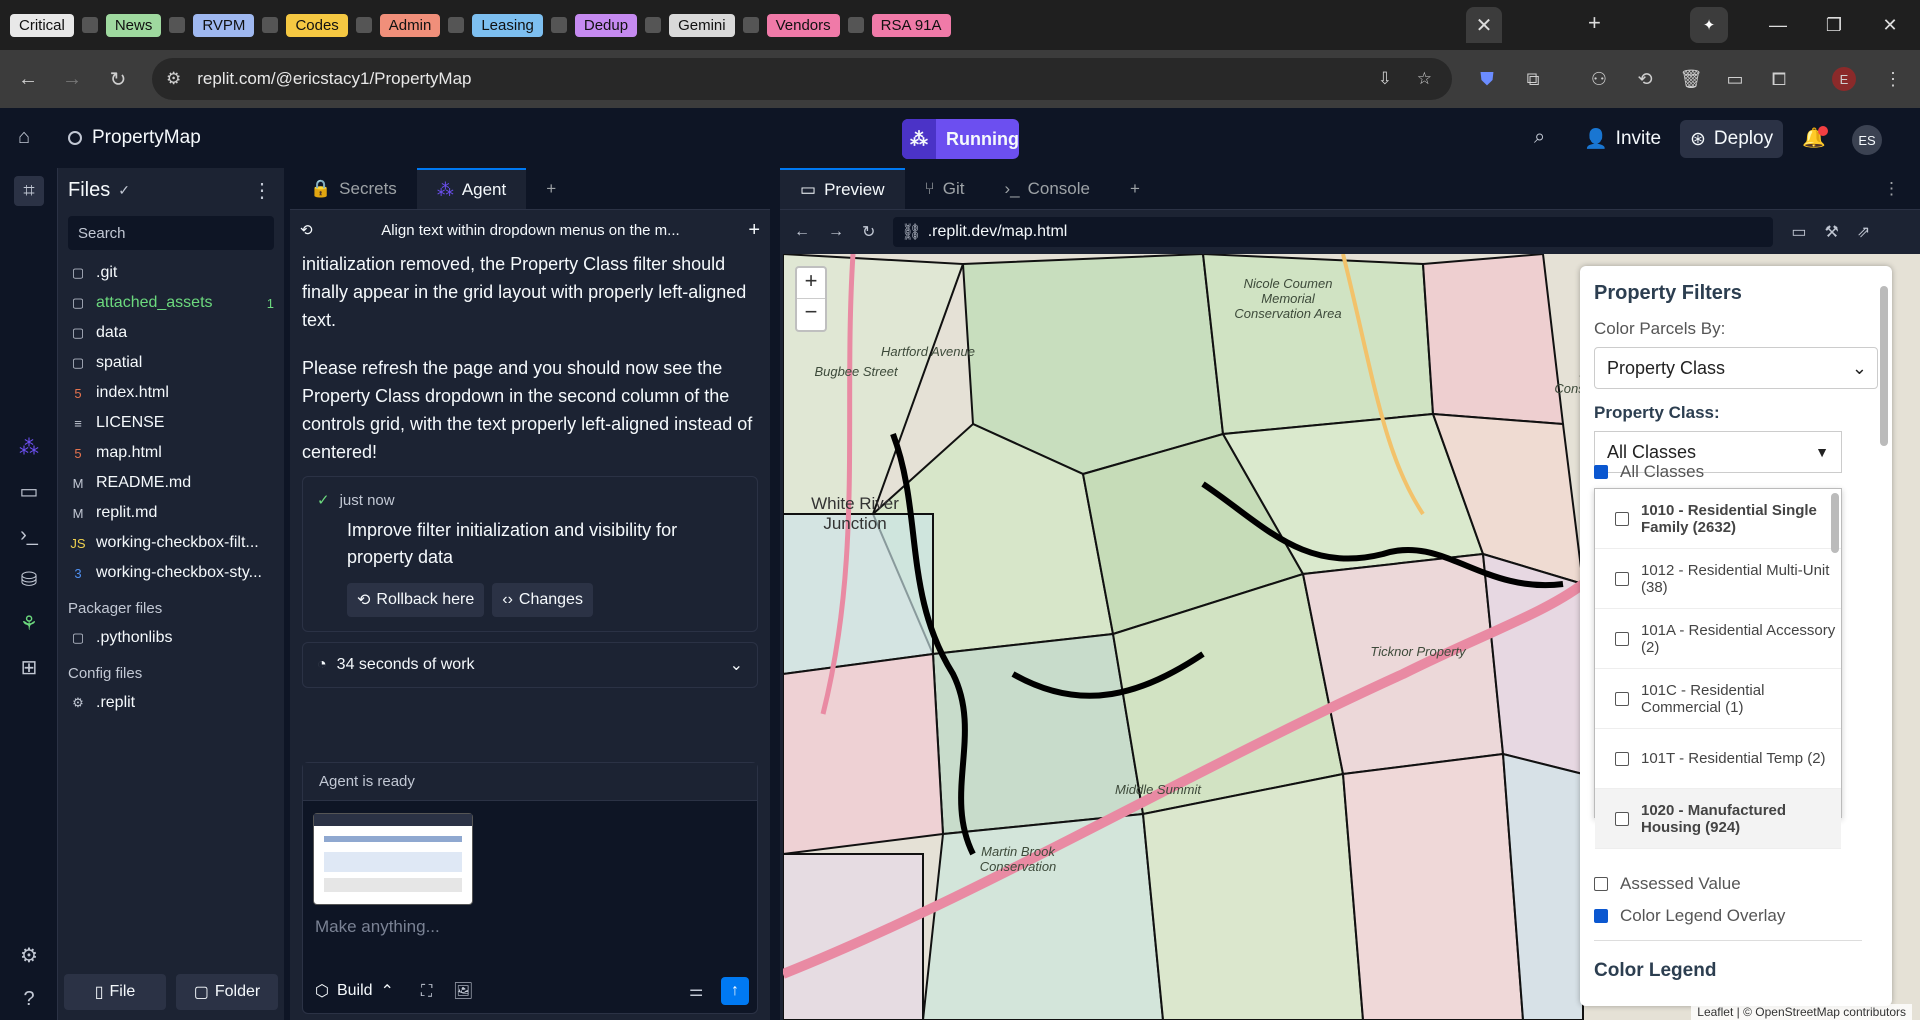 This screenshot has width=1920, height=1020. Describe the element at coordinates (115, 992) in the screenshot. I see `new-file-button: ▯ File` at that location.